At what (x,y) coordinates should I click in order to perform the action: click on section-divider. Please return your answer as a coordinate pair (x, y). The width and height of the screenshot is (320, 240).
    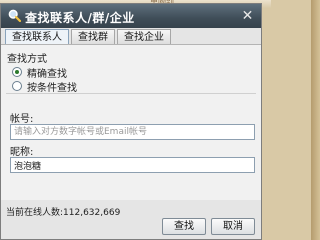
    Looking at the image, I should click on (131, 93).